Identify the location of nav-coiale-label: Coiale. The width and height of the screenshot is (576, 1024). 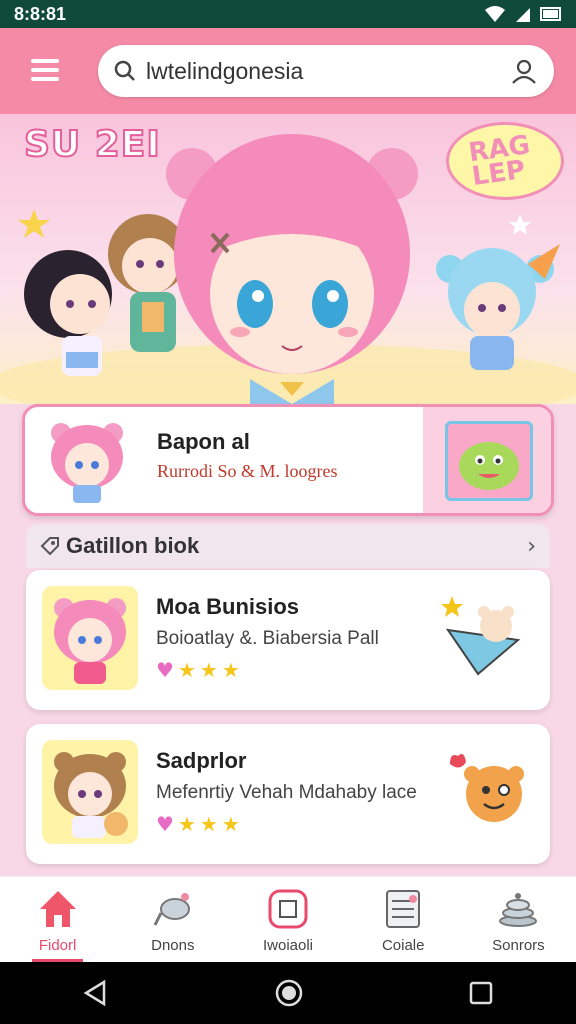
(403, 945).